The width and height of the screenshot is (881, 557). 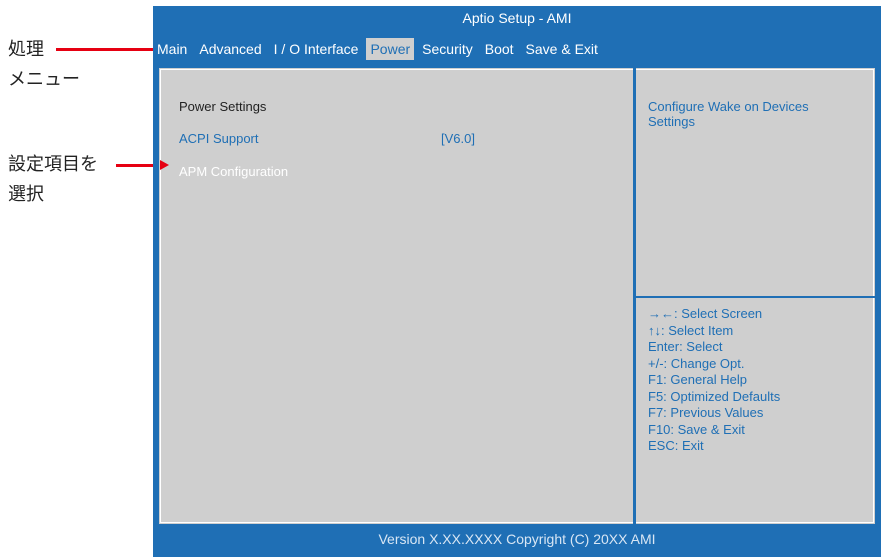 I want to click on menu-main: Main, so click(x=172, y=49).